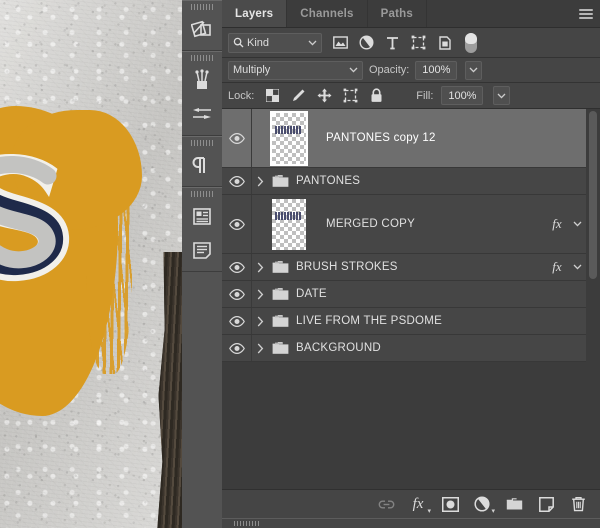 The image size is (600, 528). I want to click on new-group-button, so click(514, 504).